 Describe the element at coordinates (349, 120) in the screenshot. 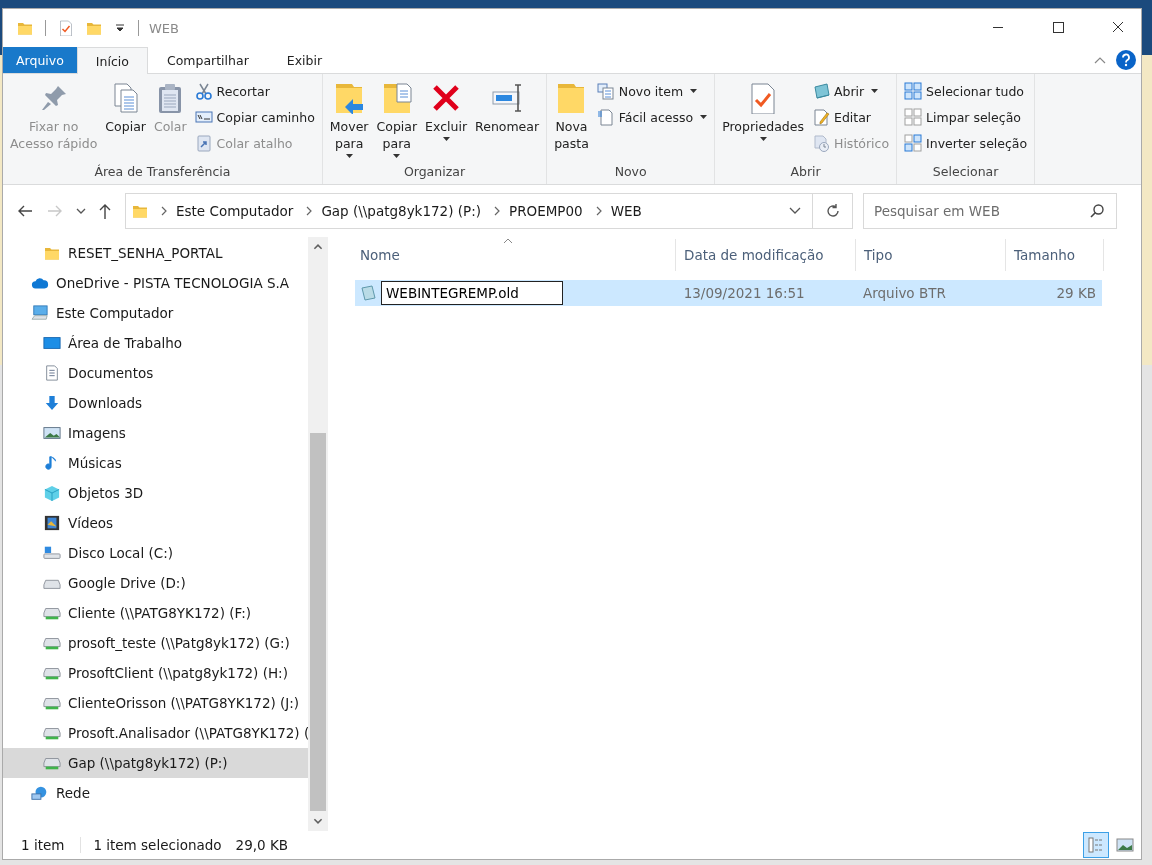

I see `ribbon-button: Mover para` at that location.